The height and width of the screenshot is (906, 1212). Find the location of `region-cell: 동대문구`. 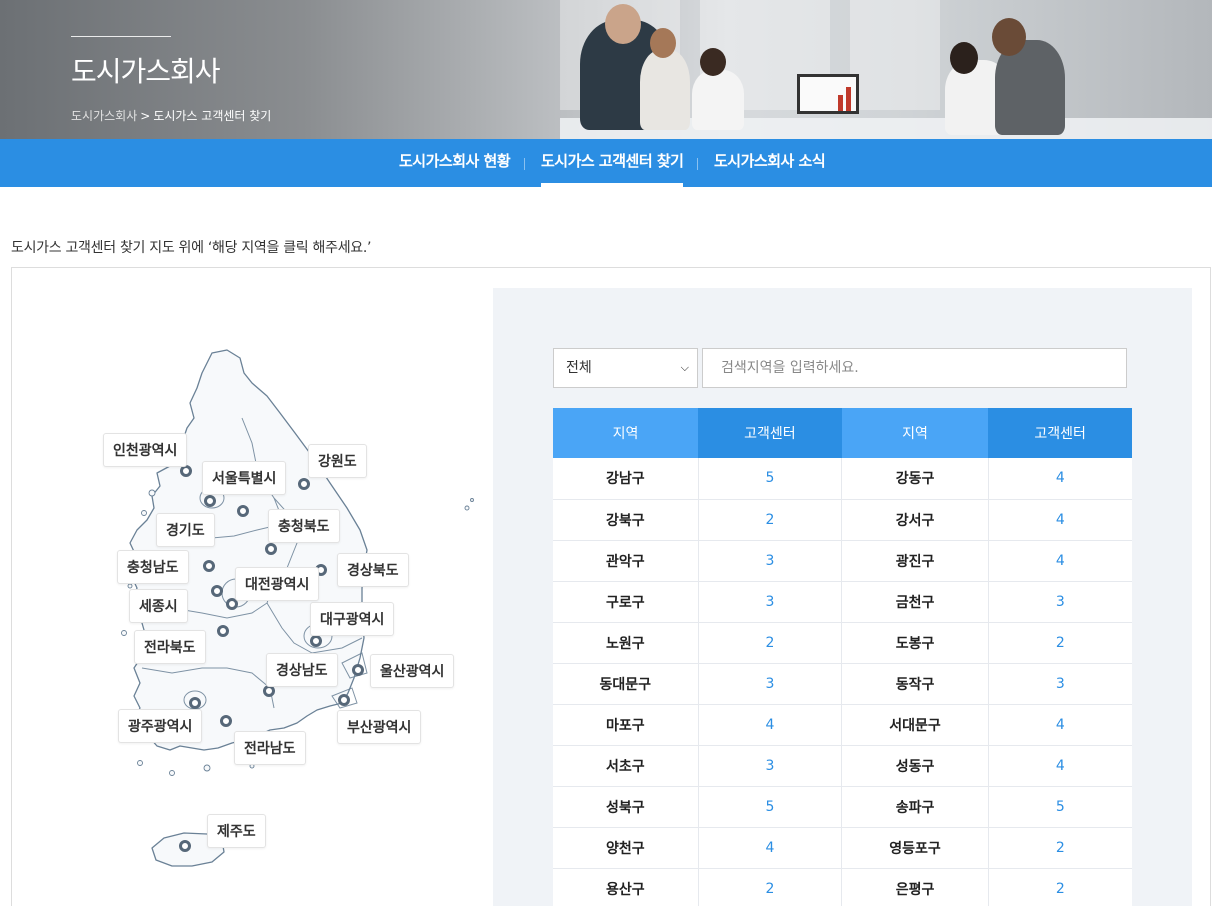

region-cell: 동대문구 is located at coordinates (626, 684).